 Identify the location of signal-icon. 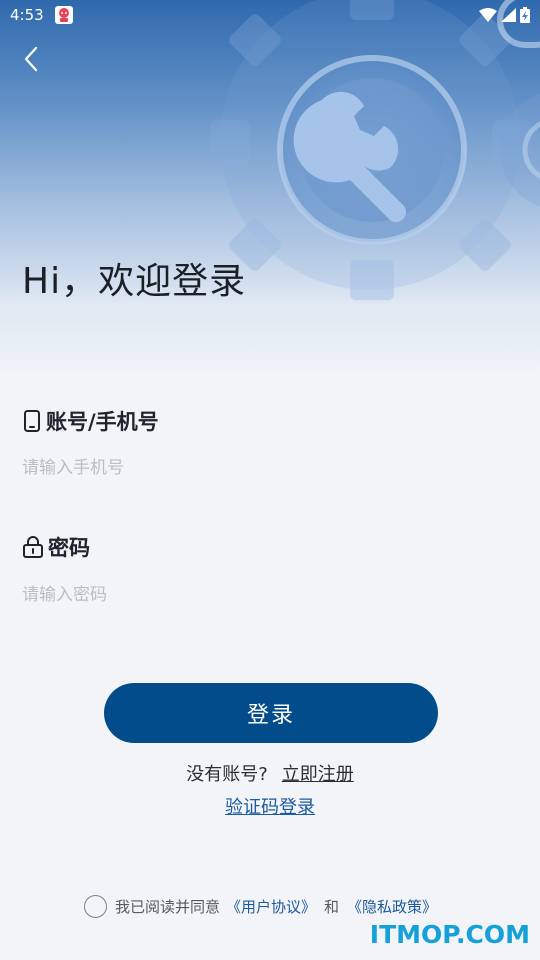
(508, 15).